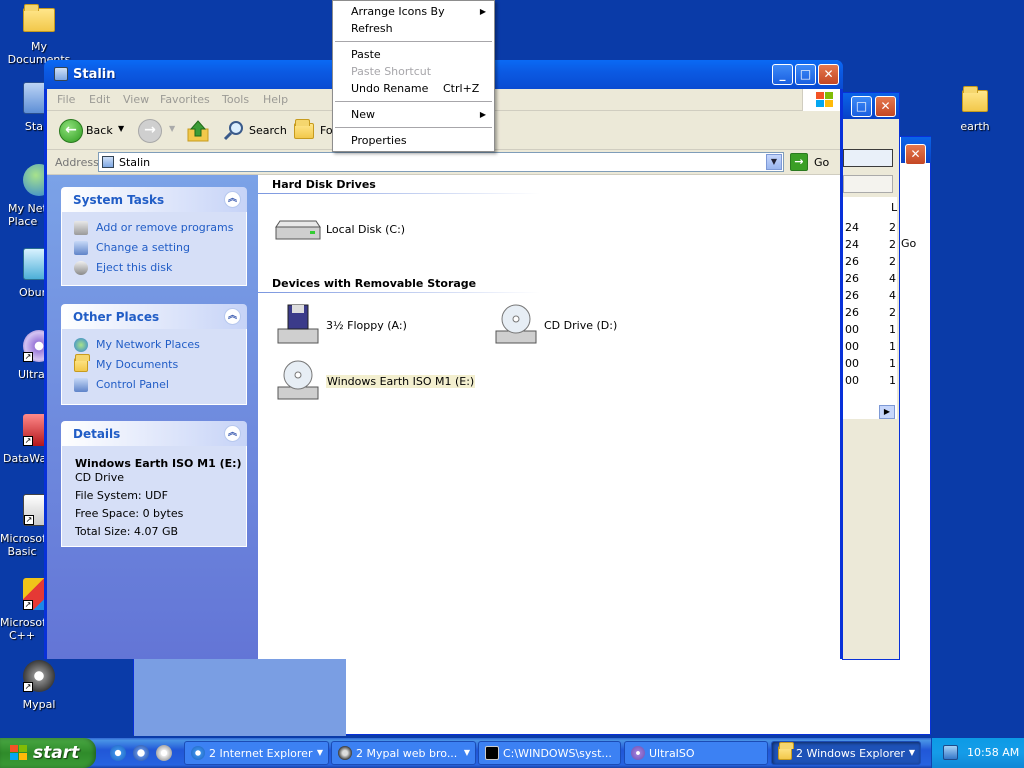  Describe the element at coordinates (304, 129) in the screenshot. I see `folders-icon` at that location.